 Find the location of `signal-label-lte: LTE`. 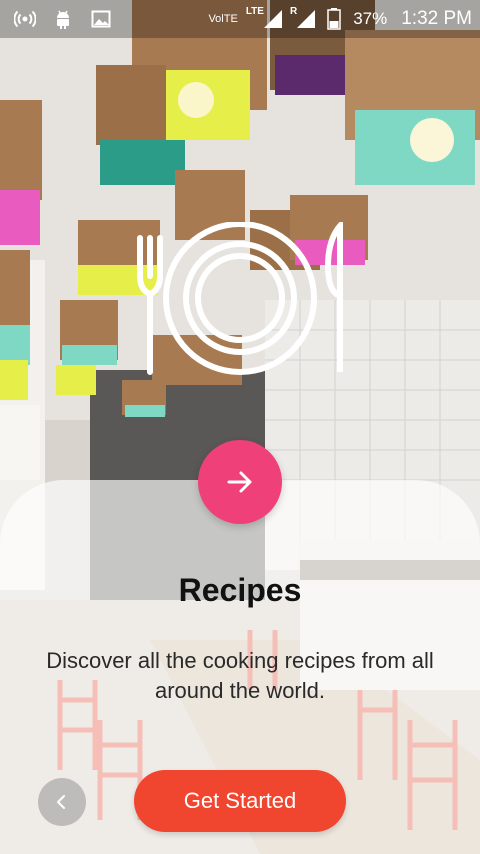

signal-label-lte: LTE is located at coordinates (254, 11).